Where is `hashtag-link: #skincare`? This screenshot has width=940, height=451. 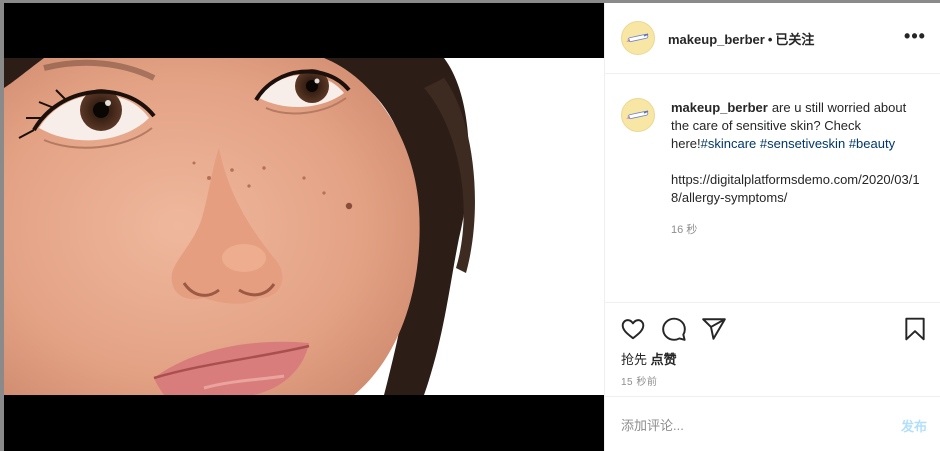 hashtag-link: #skincare is located at coordinates (729, 143).